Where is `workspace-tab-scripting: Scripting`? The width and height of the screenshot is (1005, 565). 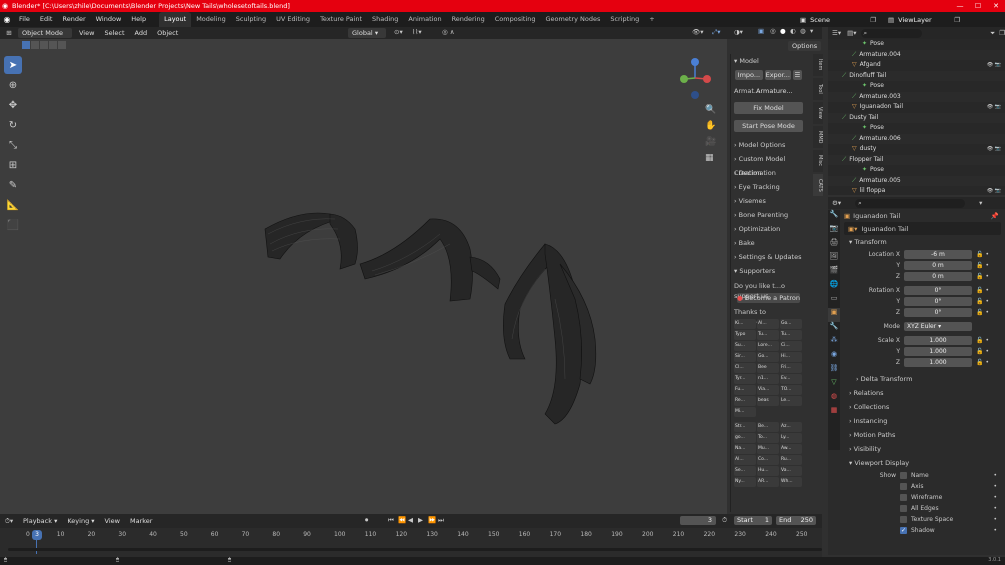 workspace-tab-scripting: Scripting is located at coordinates (624, 19).